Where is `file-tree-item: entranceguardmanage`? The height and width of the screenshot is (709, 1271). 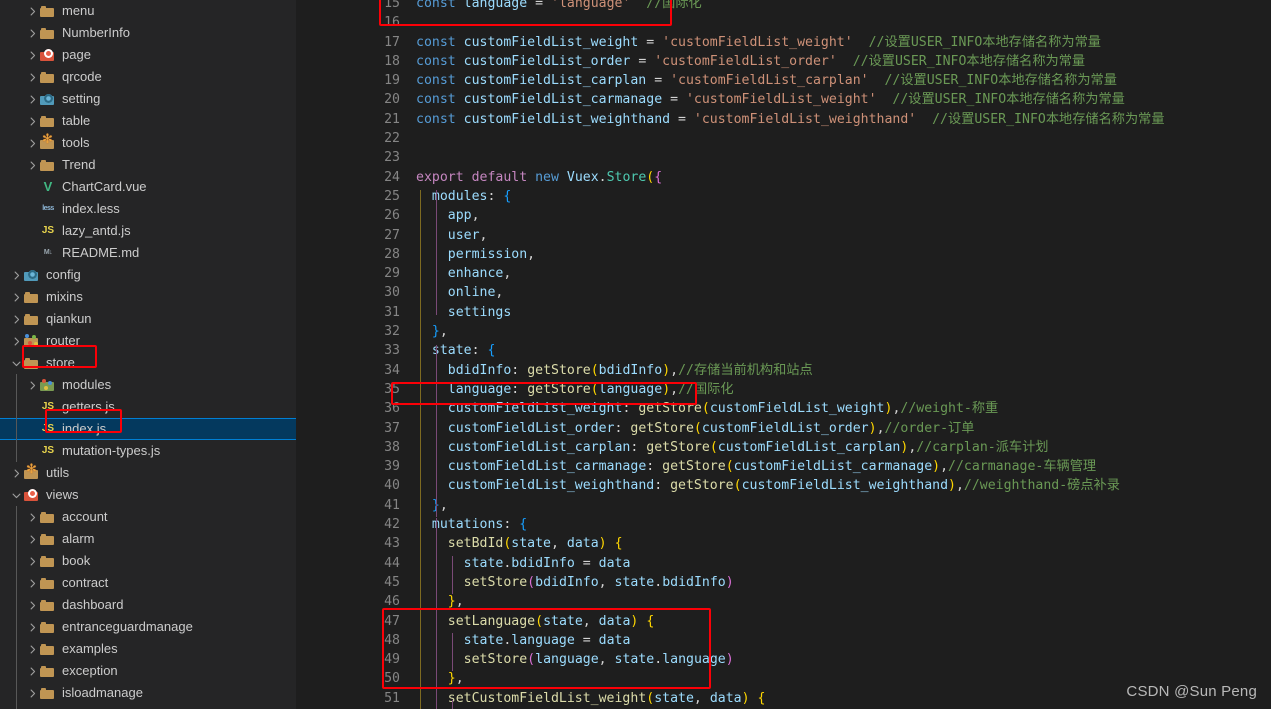 file-tree-item: entranceguardmanage is located at coordinates (148, 627).